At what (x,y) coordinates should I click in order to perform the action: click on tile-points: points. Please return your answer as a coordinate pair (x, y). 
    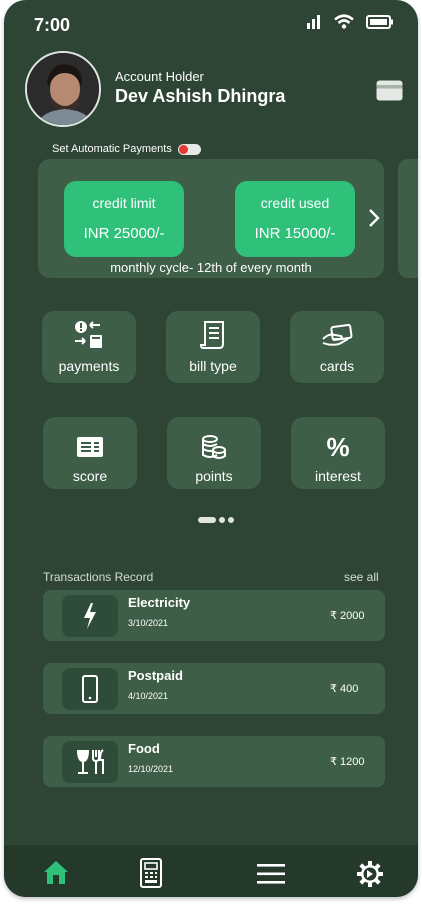
    Looking at the image, I should click on (214, 453).